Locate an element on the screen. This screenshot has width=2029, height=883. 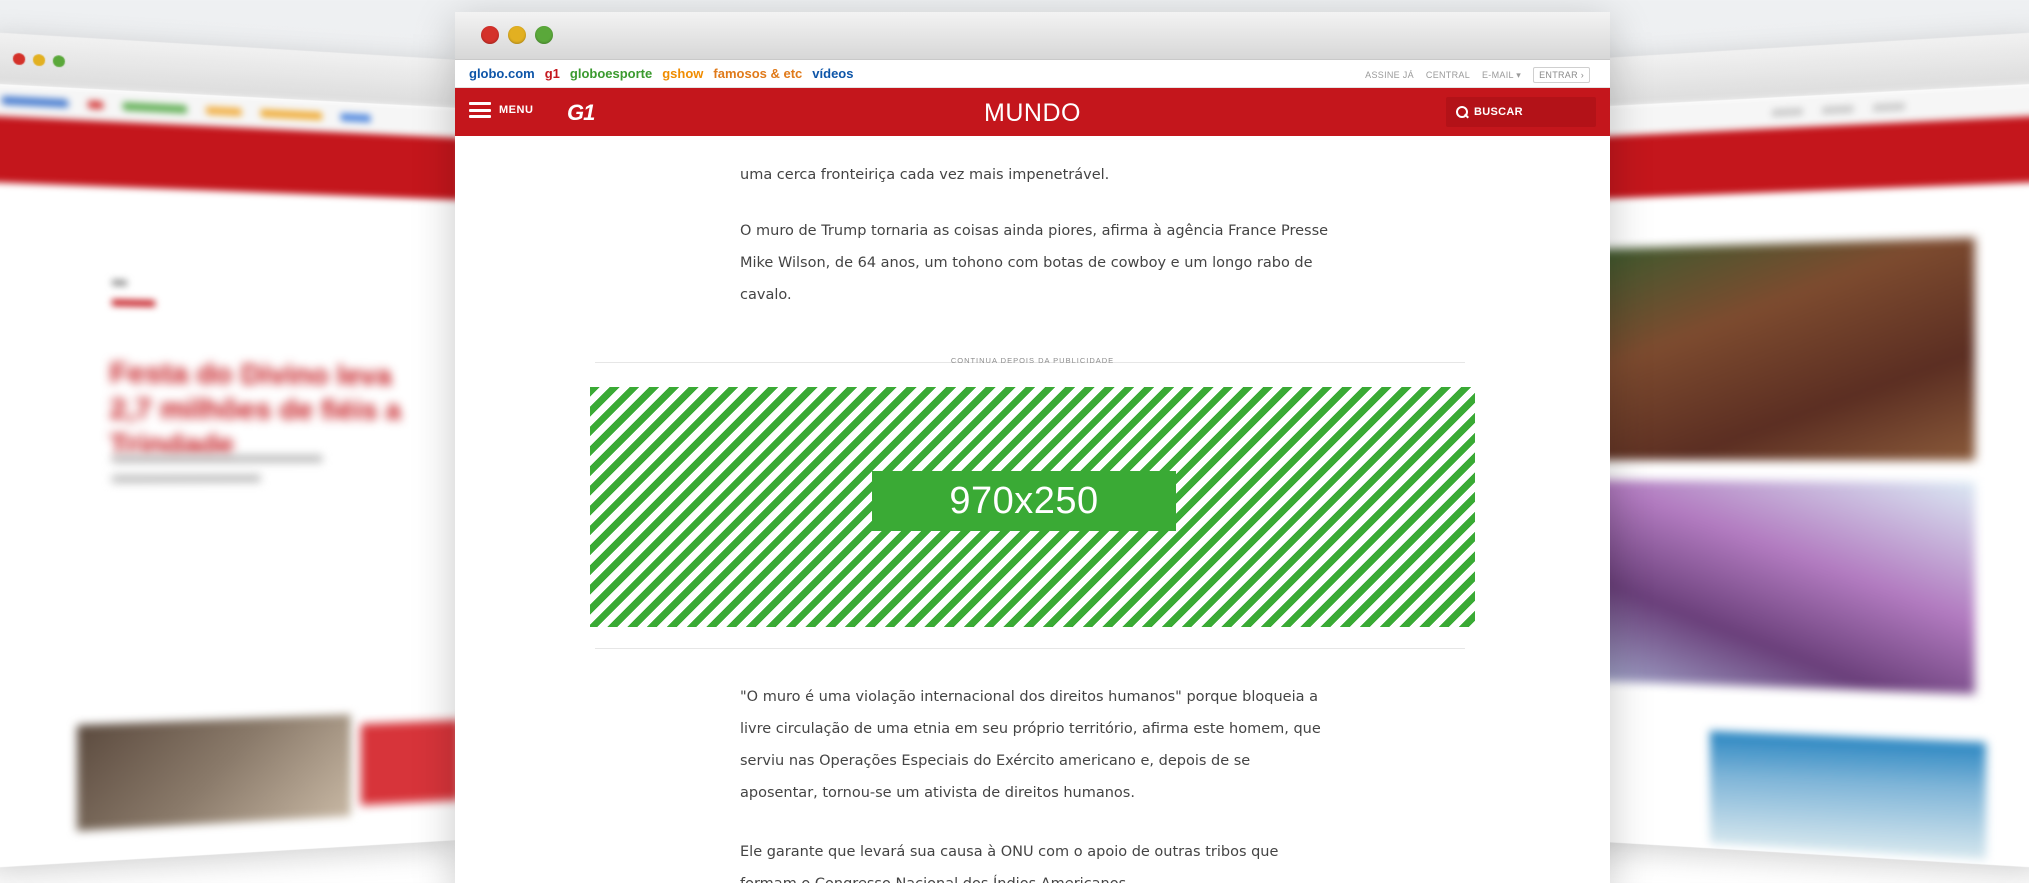
portal-link: g1 is located at coordinates (552, 73).